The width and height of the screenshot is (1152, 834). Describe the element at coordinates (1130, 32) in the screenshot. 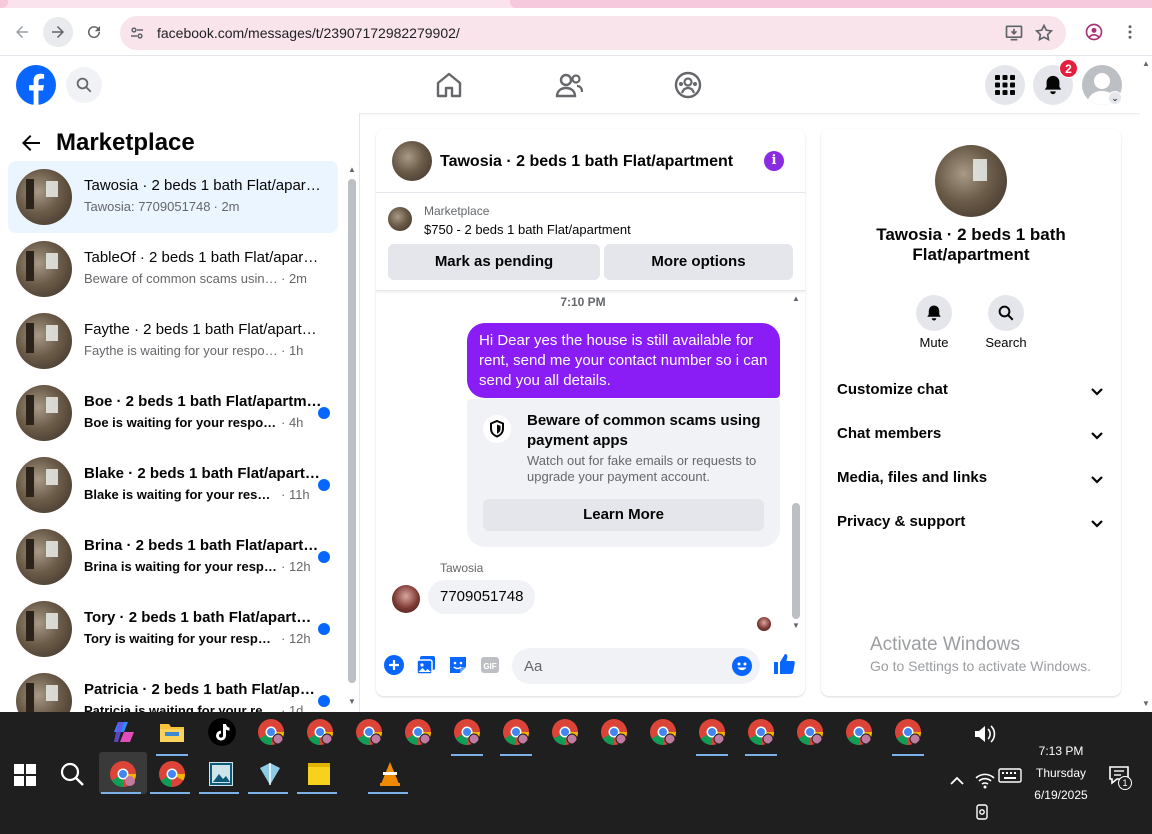

I see `browser-menu-icon` at that location.